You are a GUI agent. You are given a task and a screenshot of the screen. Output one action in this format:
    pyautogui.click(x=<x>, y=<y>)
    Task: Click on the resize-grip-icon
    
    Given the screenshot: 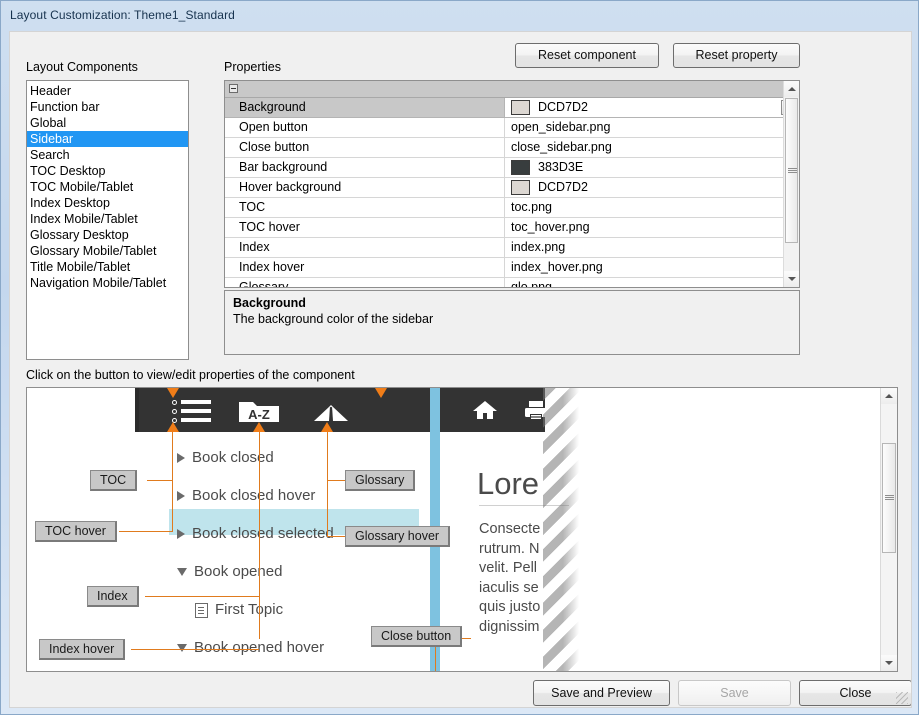 What is the action you would take?
    pyautogui.click(x=902, y=698)
    